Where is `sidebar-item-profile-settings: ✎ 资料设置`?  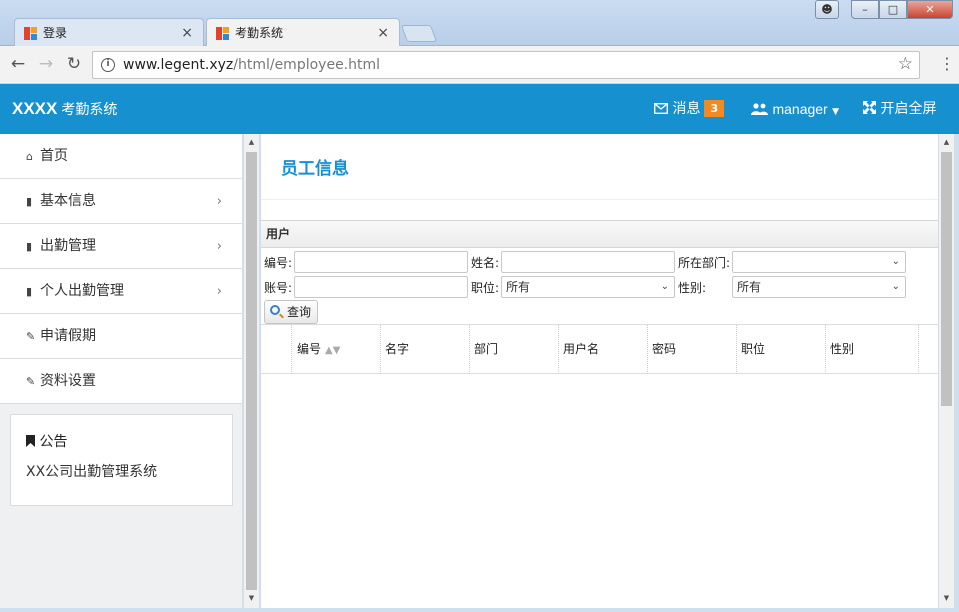
sidebar-item-profile-settings: ✎ 资料设置 is located at coordinates (121, 381).